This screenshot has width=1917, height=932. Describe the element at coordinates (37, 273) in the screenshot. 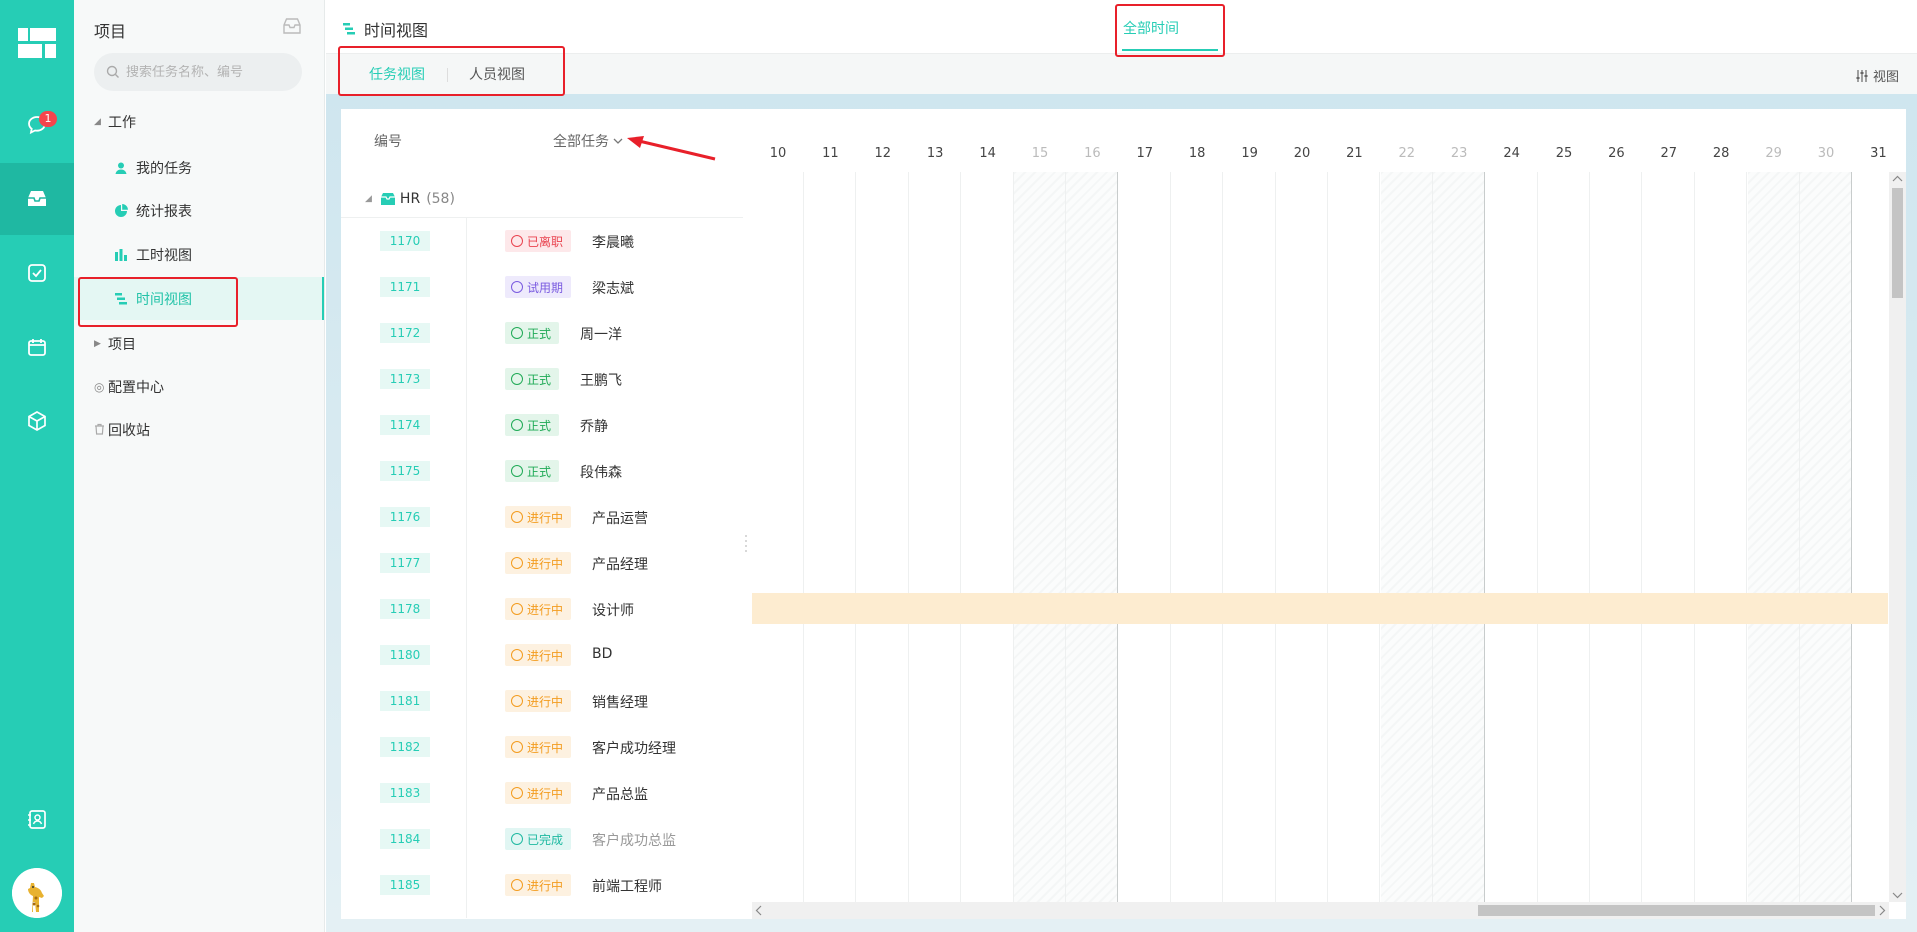

I see `rail-tasks` at that location.